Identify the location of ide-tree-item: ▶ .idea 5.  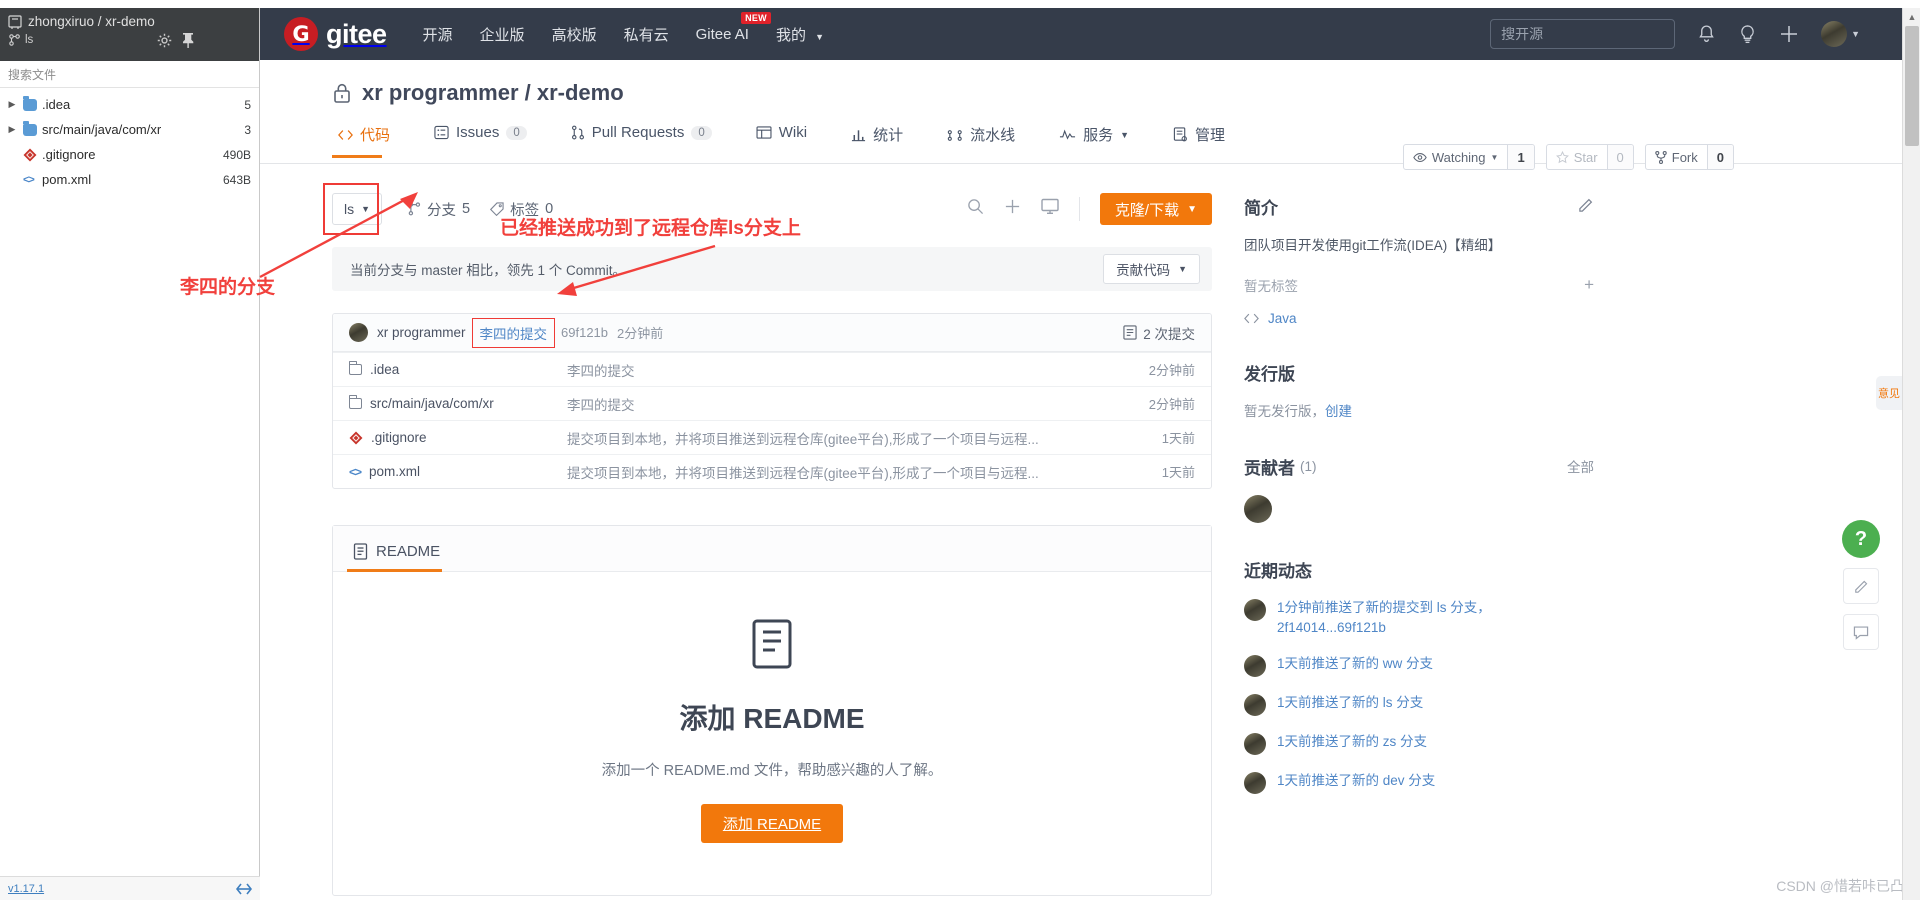
(129, 104).